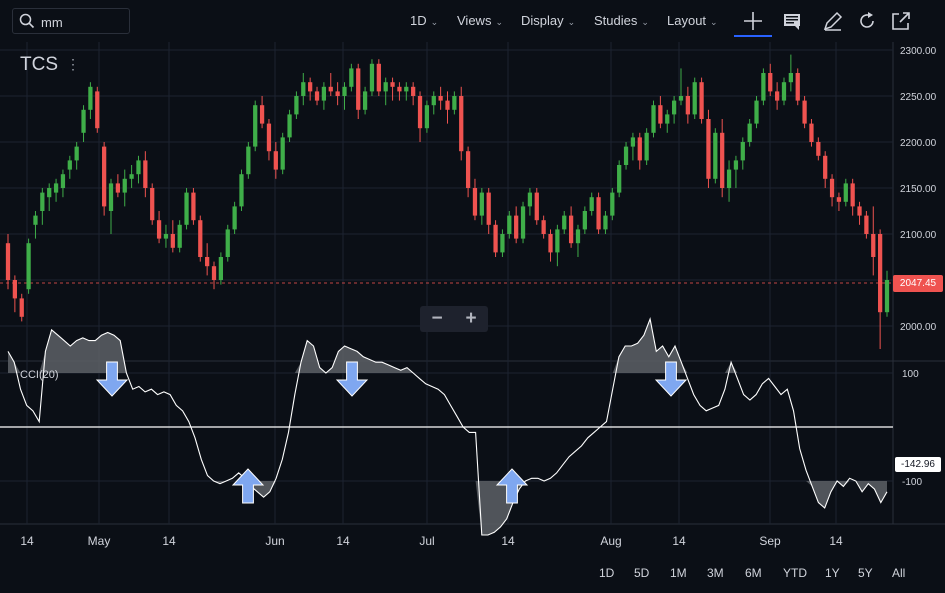 Image resolution: width=945 pixels, height=593 pixels. I want to click on symbol-options-icon: ⋮, so click(73, 64).